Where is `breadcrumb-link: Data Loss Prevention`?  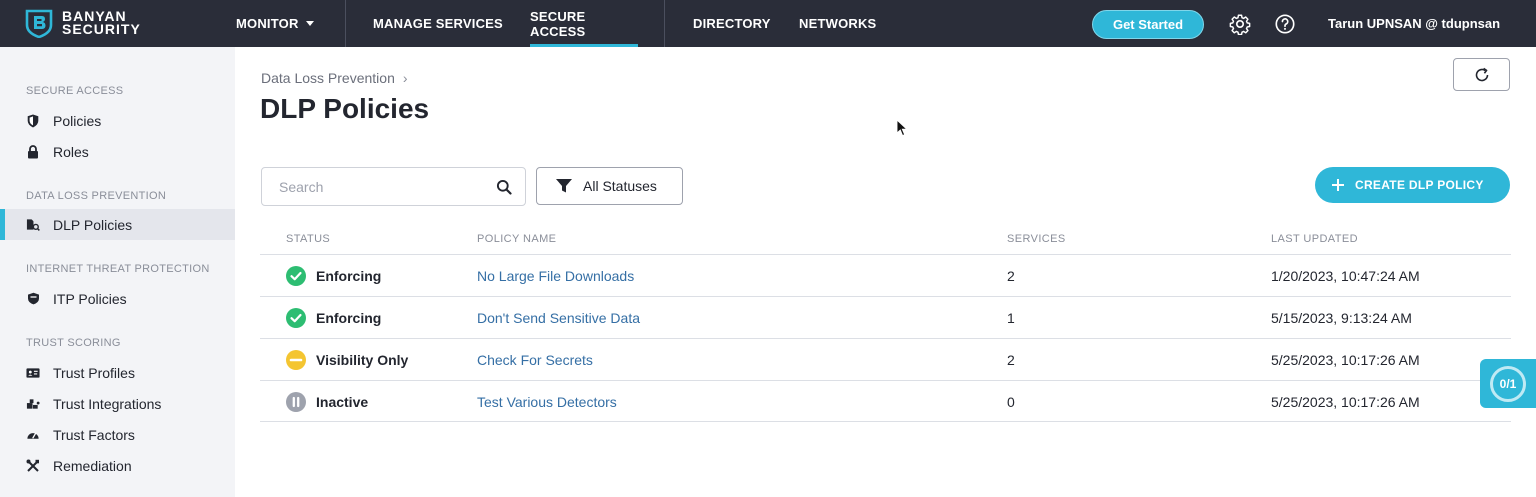 breadcrumb-link: Data Loss Prevention is located at coordinates (328, 78).